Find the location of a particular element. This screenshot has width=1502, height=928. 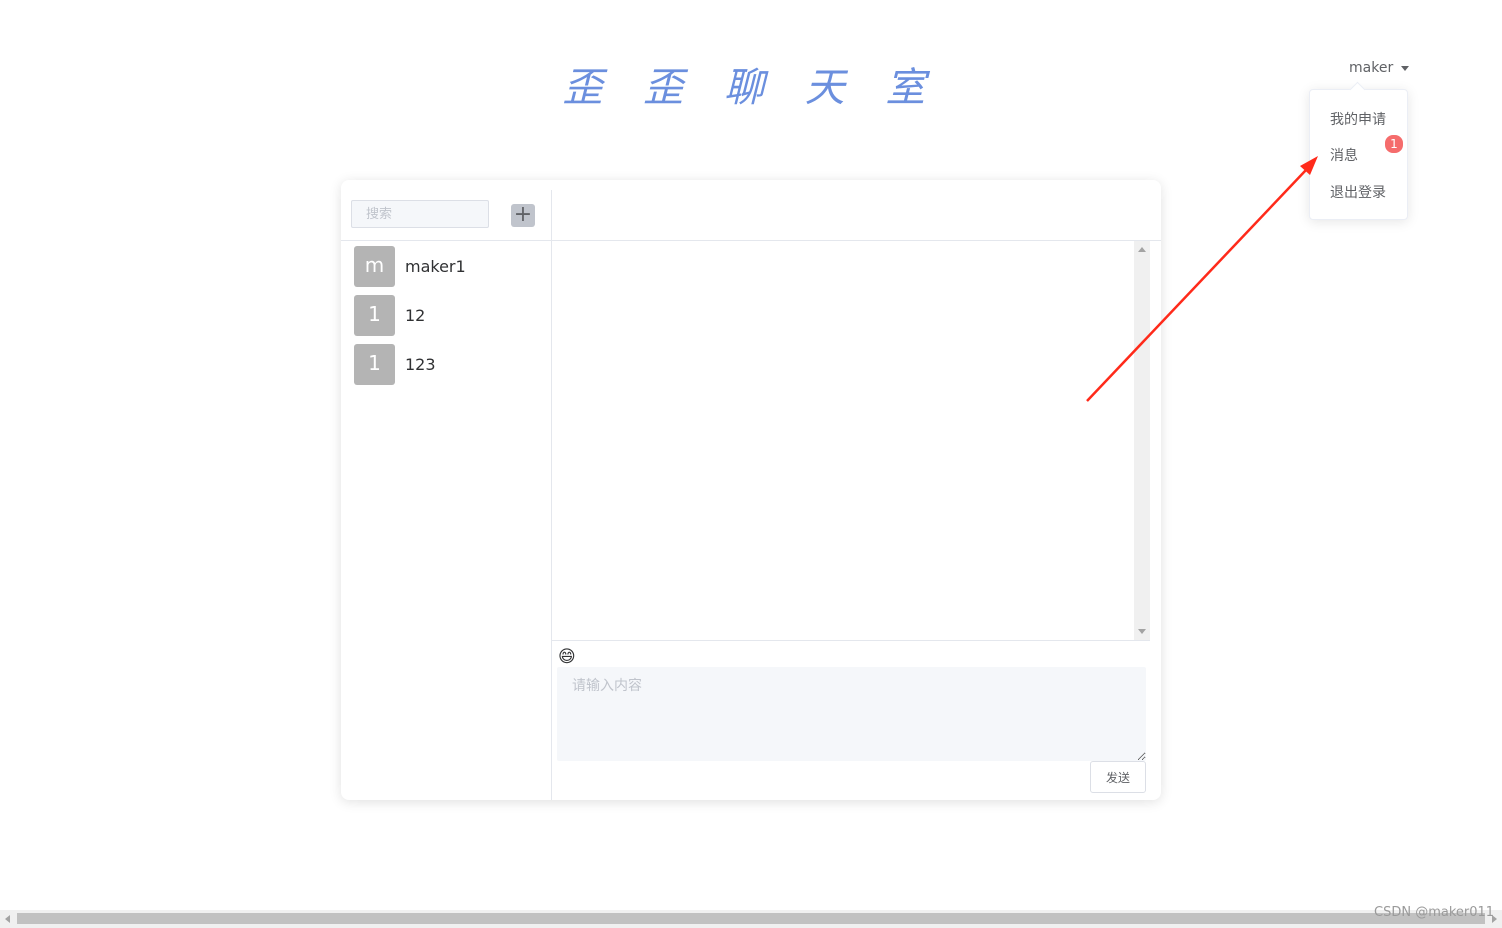

divider is located at coordinates (446, 240).